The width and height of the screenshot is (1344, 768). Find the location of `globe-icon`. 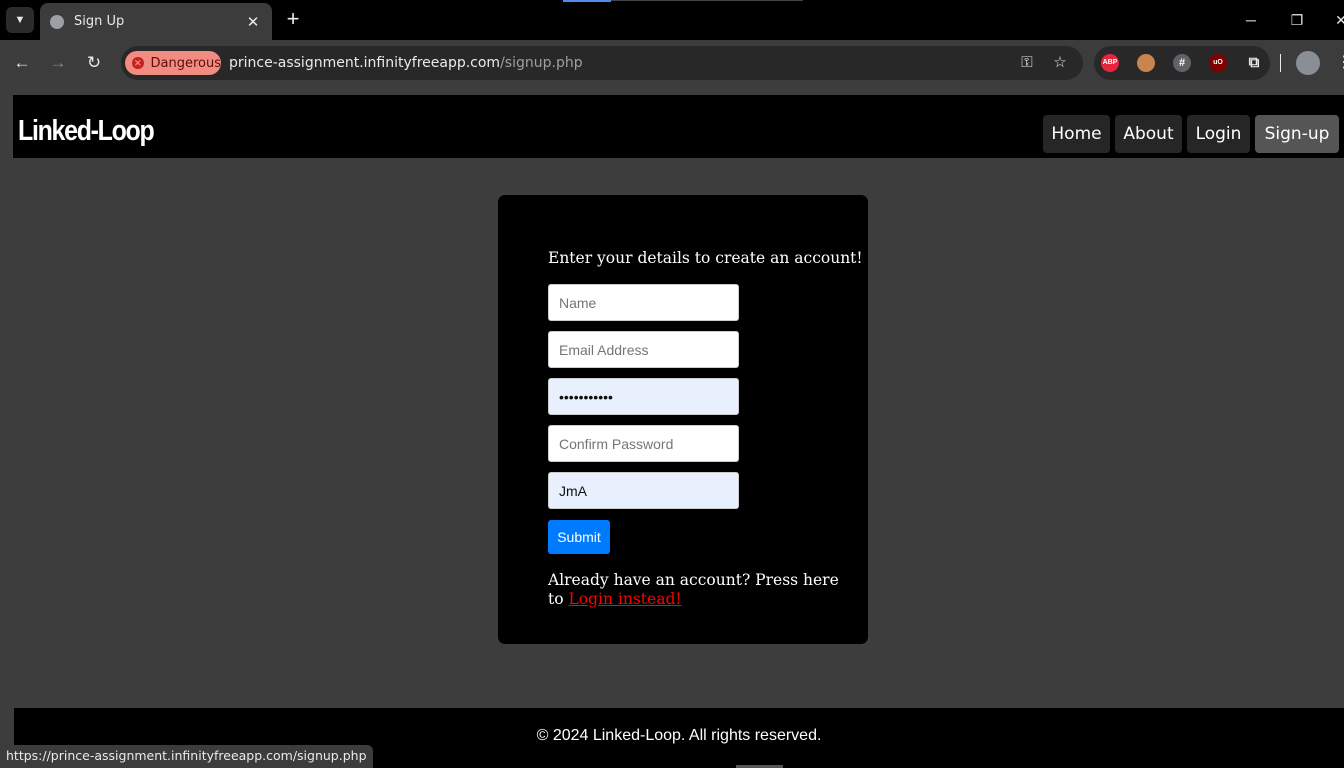

globe-icon is located at coordinates (57, 21).